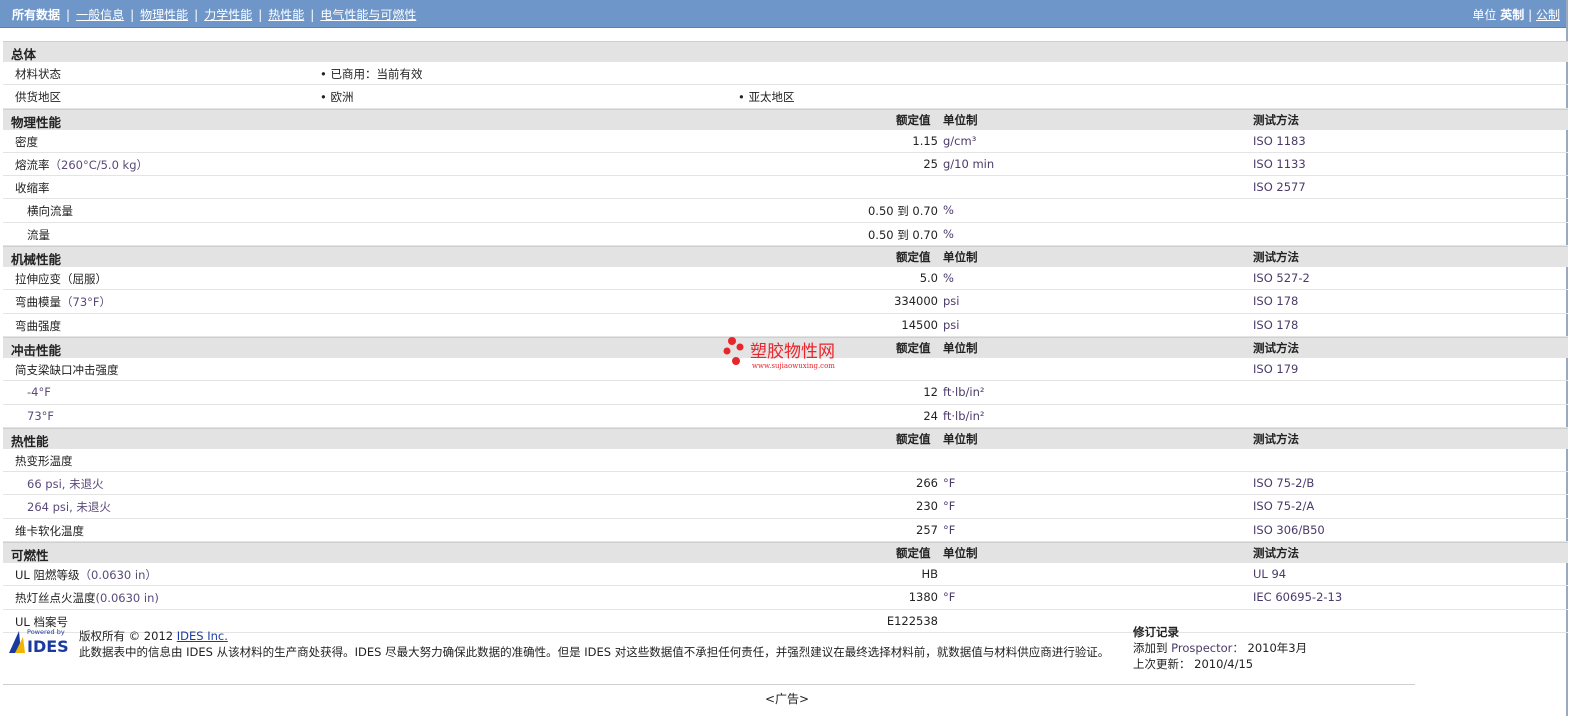 This screenshot has width=1585, height=716. Describe the element at coordinates (902, 234) in the screenshot. I see `property-value: 0.50 到 0.70` at that location.